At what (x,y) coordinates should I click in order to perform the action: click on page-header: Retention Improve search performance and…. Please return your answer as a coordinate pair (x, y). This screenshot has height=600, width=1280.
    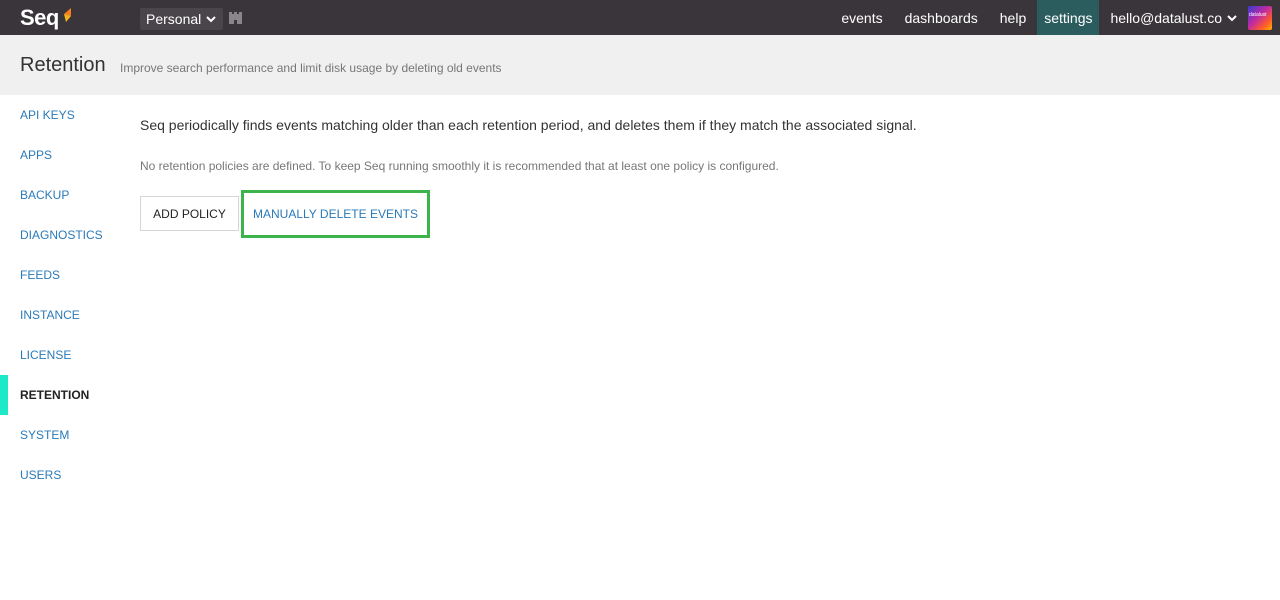
    Looking at the image, I should click on (640, 65).